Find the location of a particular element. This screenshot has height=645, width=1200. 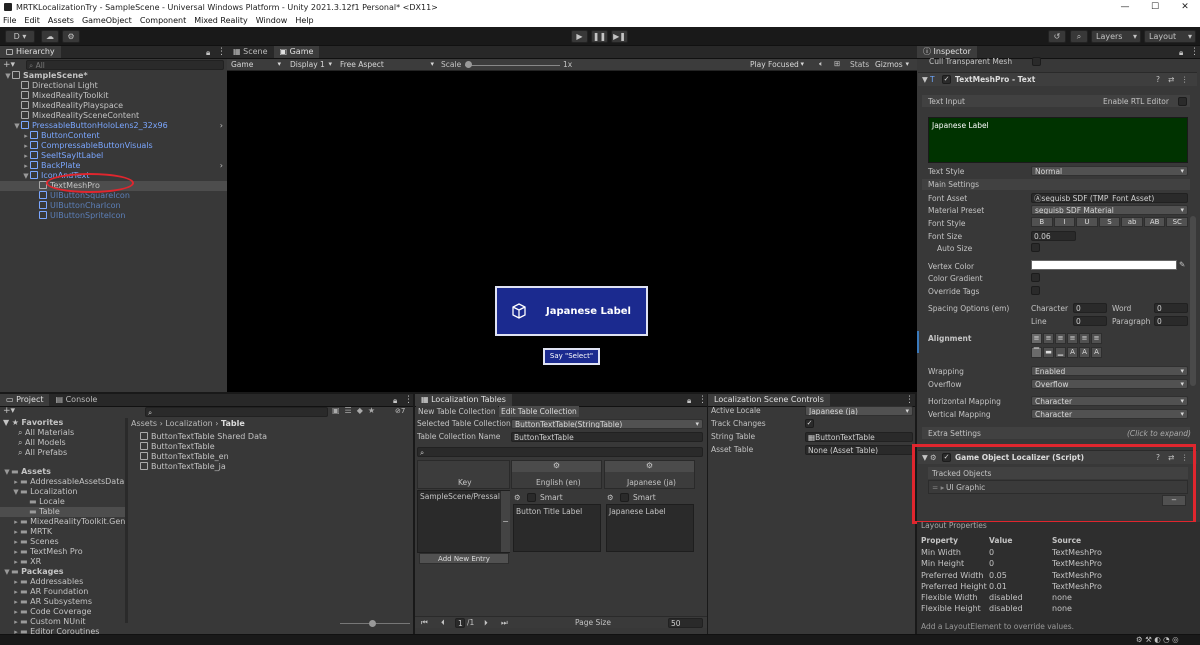

active-locale-dropdown: Japanese (ja) is located at coordinates (859, 411).